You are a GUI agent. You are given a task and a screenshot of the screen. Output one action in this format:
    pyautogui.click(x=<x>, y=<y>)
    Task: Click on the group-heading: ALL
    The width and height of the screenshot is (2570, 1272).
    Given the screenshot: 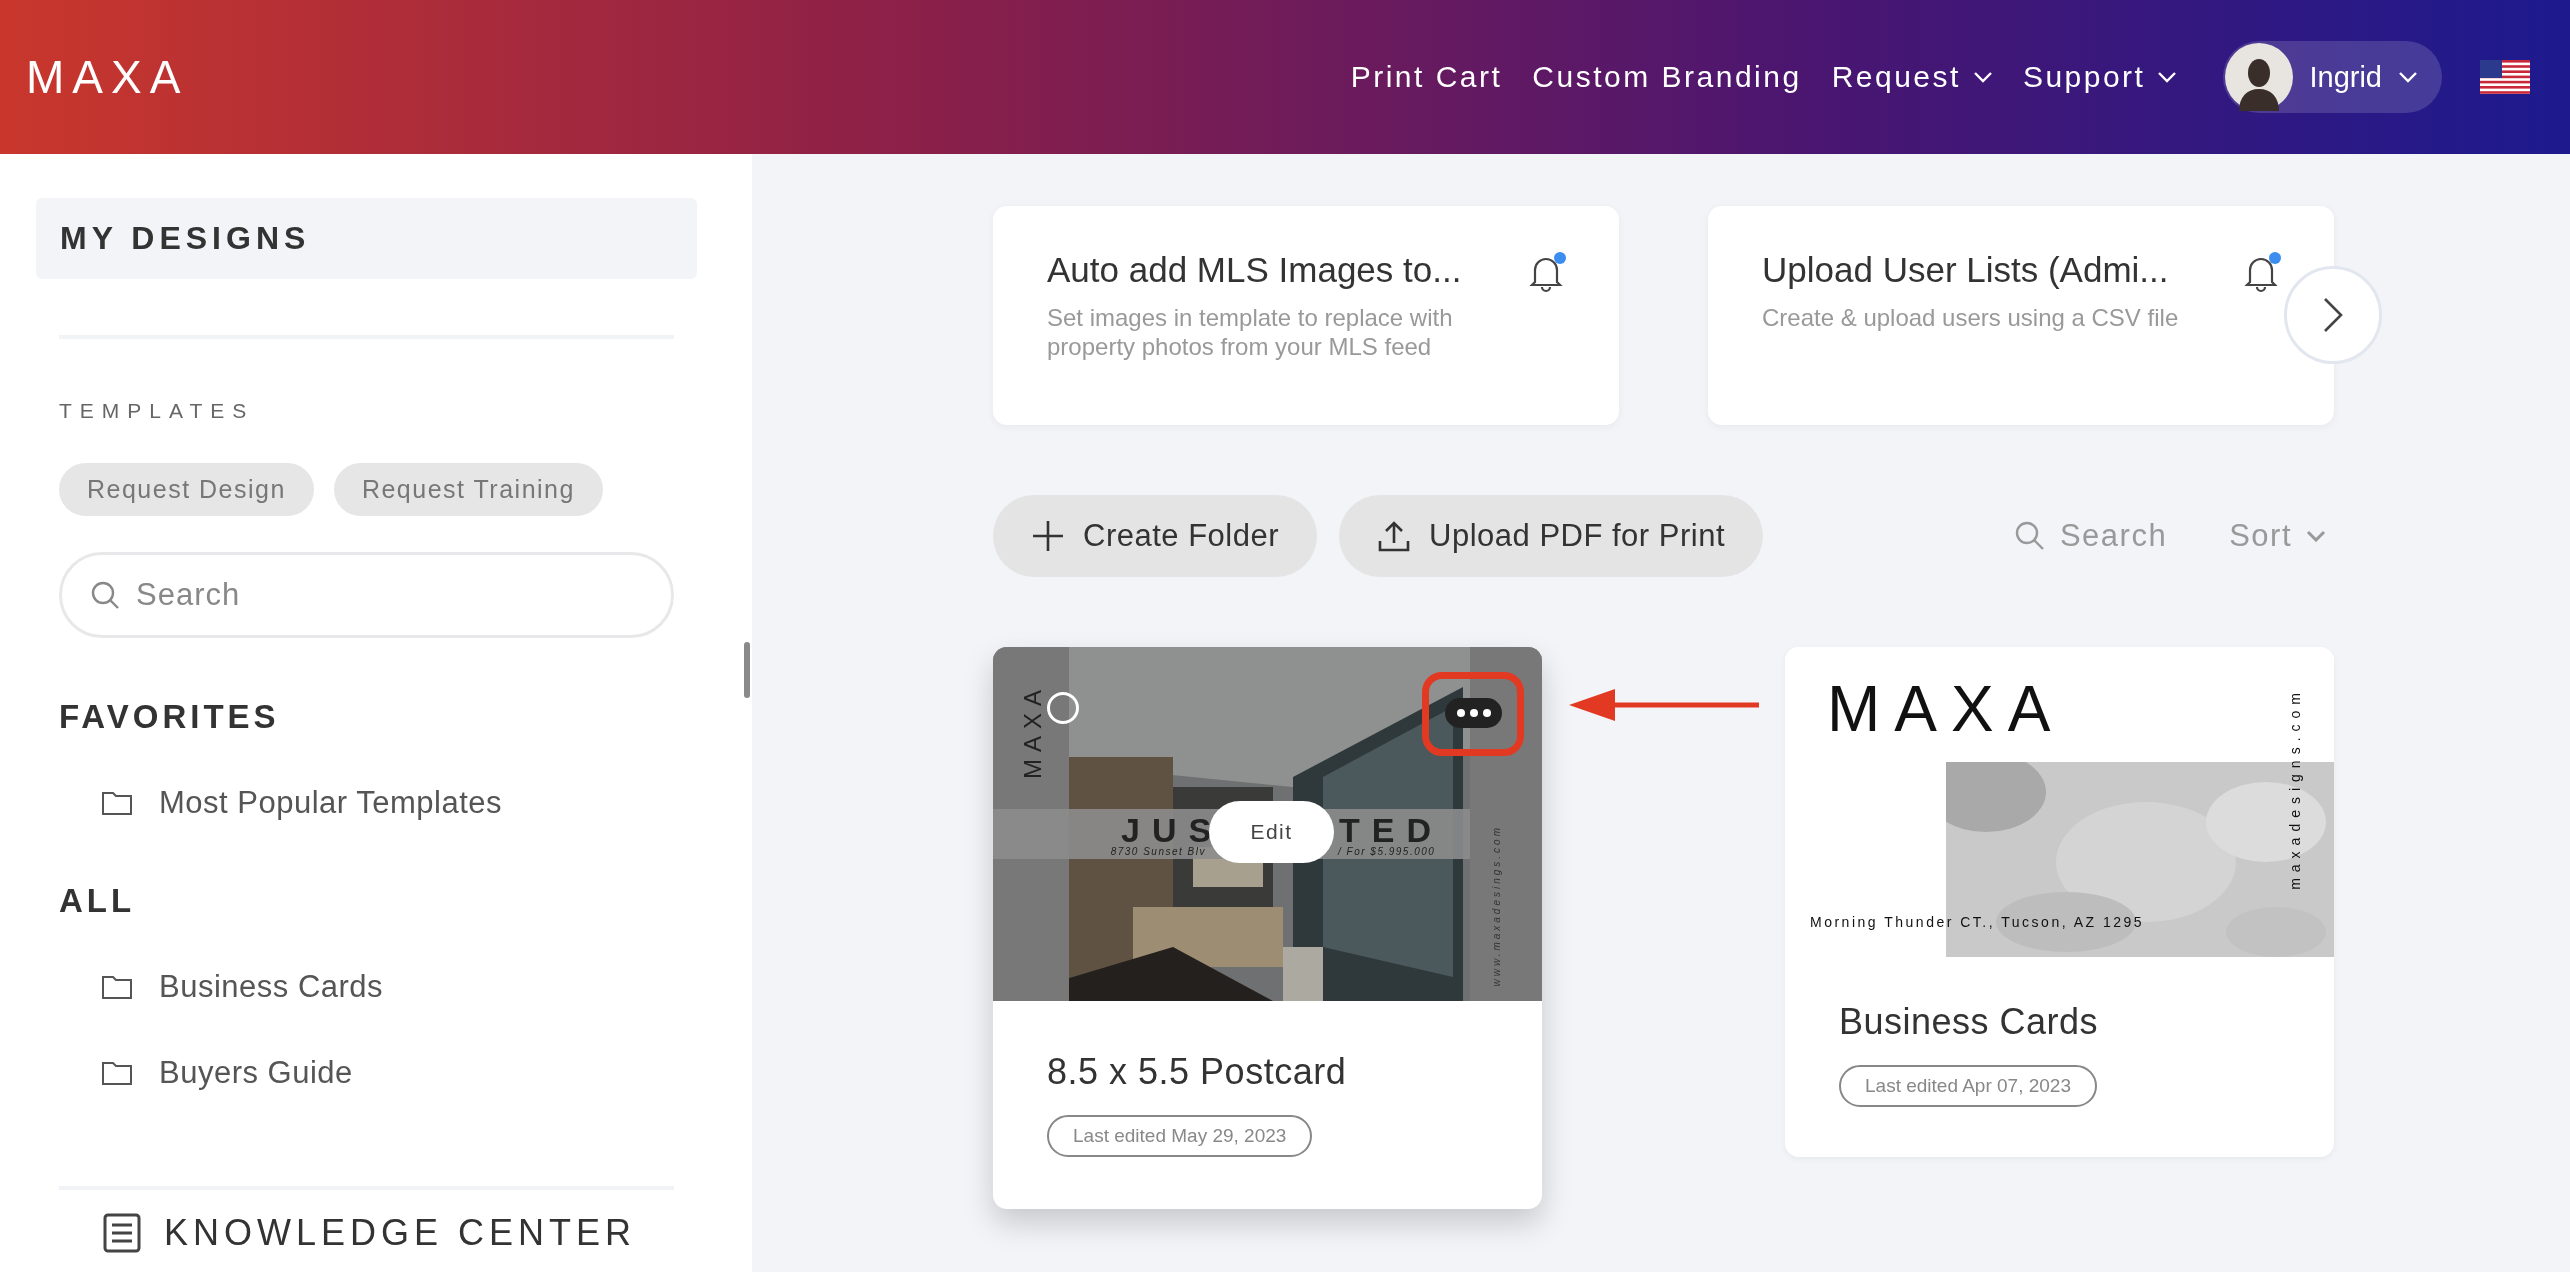 What is the action you would take?
    pyautogui.click(x=98, y=901)
    